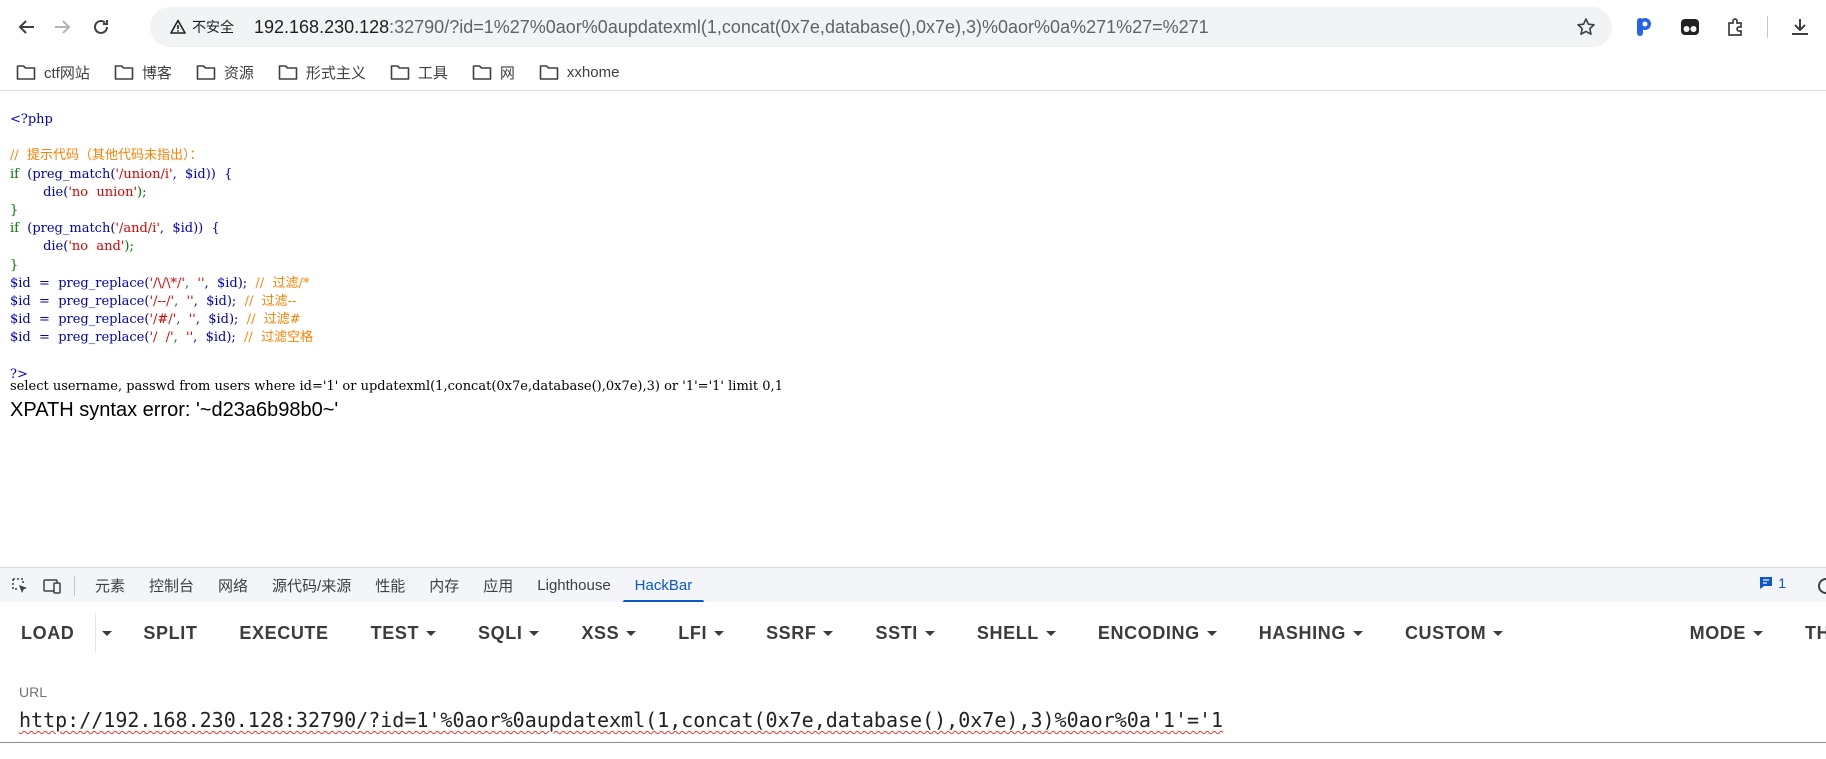 This screenshot has width=1826, height=759. Describe the element at coordinates (190, 302) in the screenshot. I see `code-string: ''` at that location.